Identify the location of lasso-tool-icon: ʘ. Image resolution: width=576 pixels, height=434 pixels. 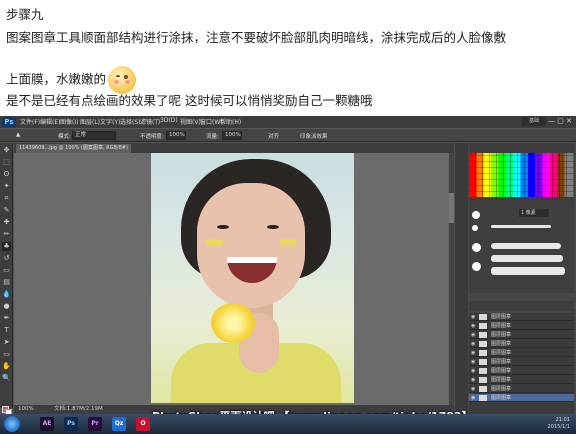
(6, 174).